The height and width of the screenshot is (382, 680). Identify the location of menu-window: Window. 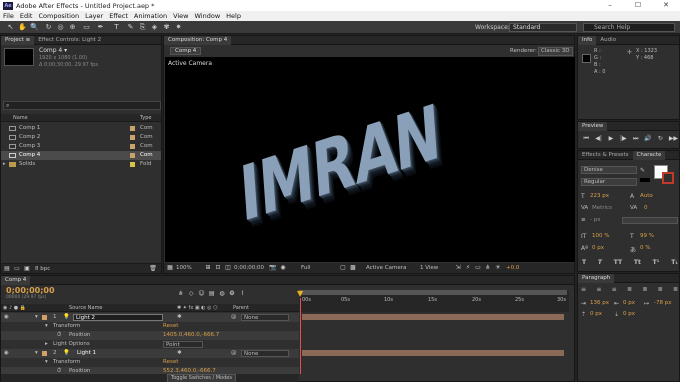
(208, 16).